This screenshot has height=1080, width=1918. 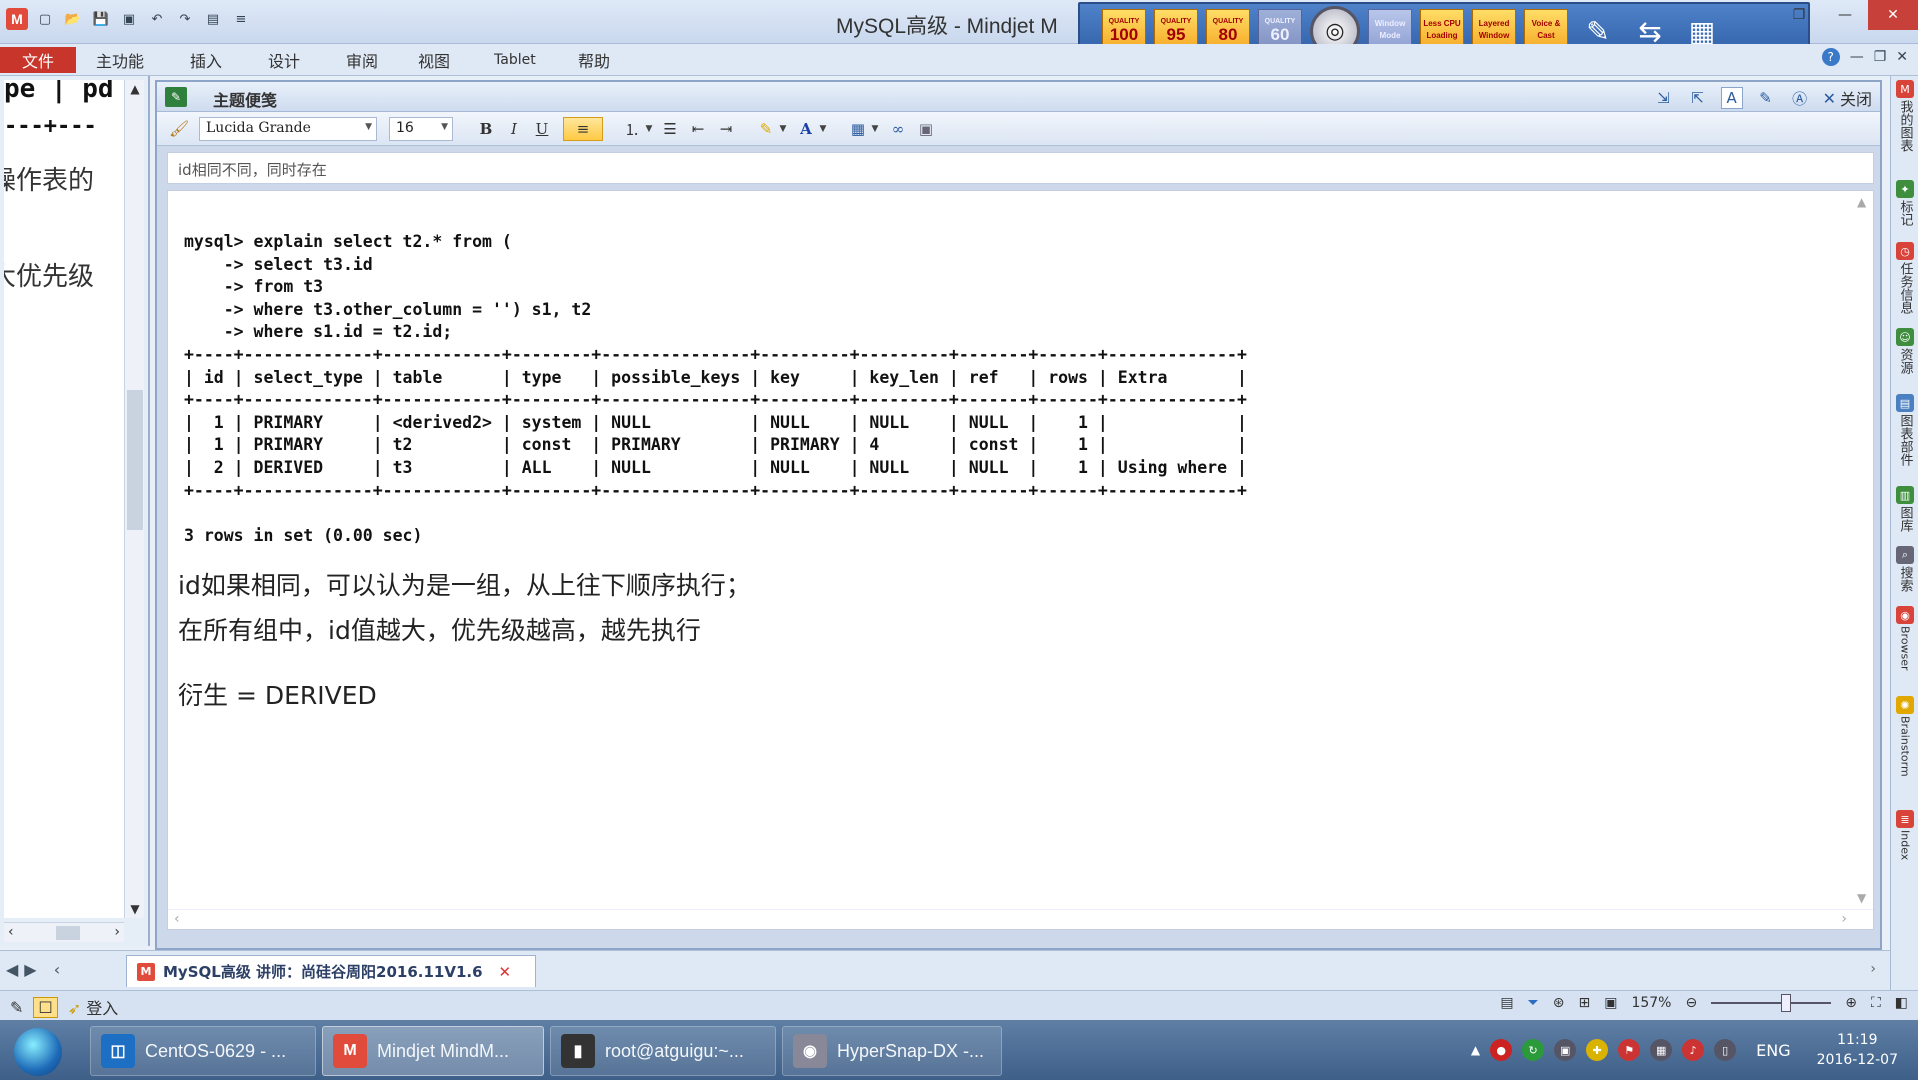 What do you see at coordinates (1661, 1050) in the screenshot?
I see `network-tray-icon: ▦` at bounding box center [1661, 1050].